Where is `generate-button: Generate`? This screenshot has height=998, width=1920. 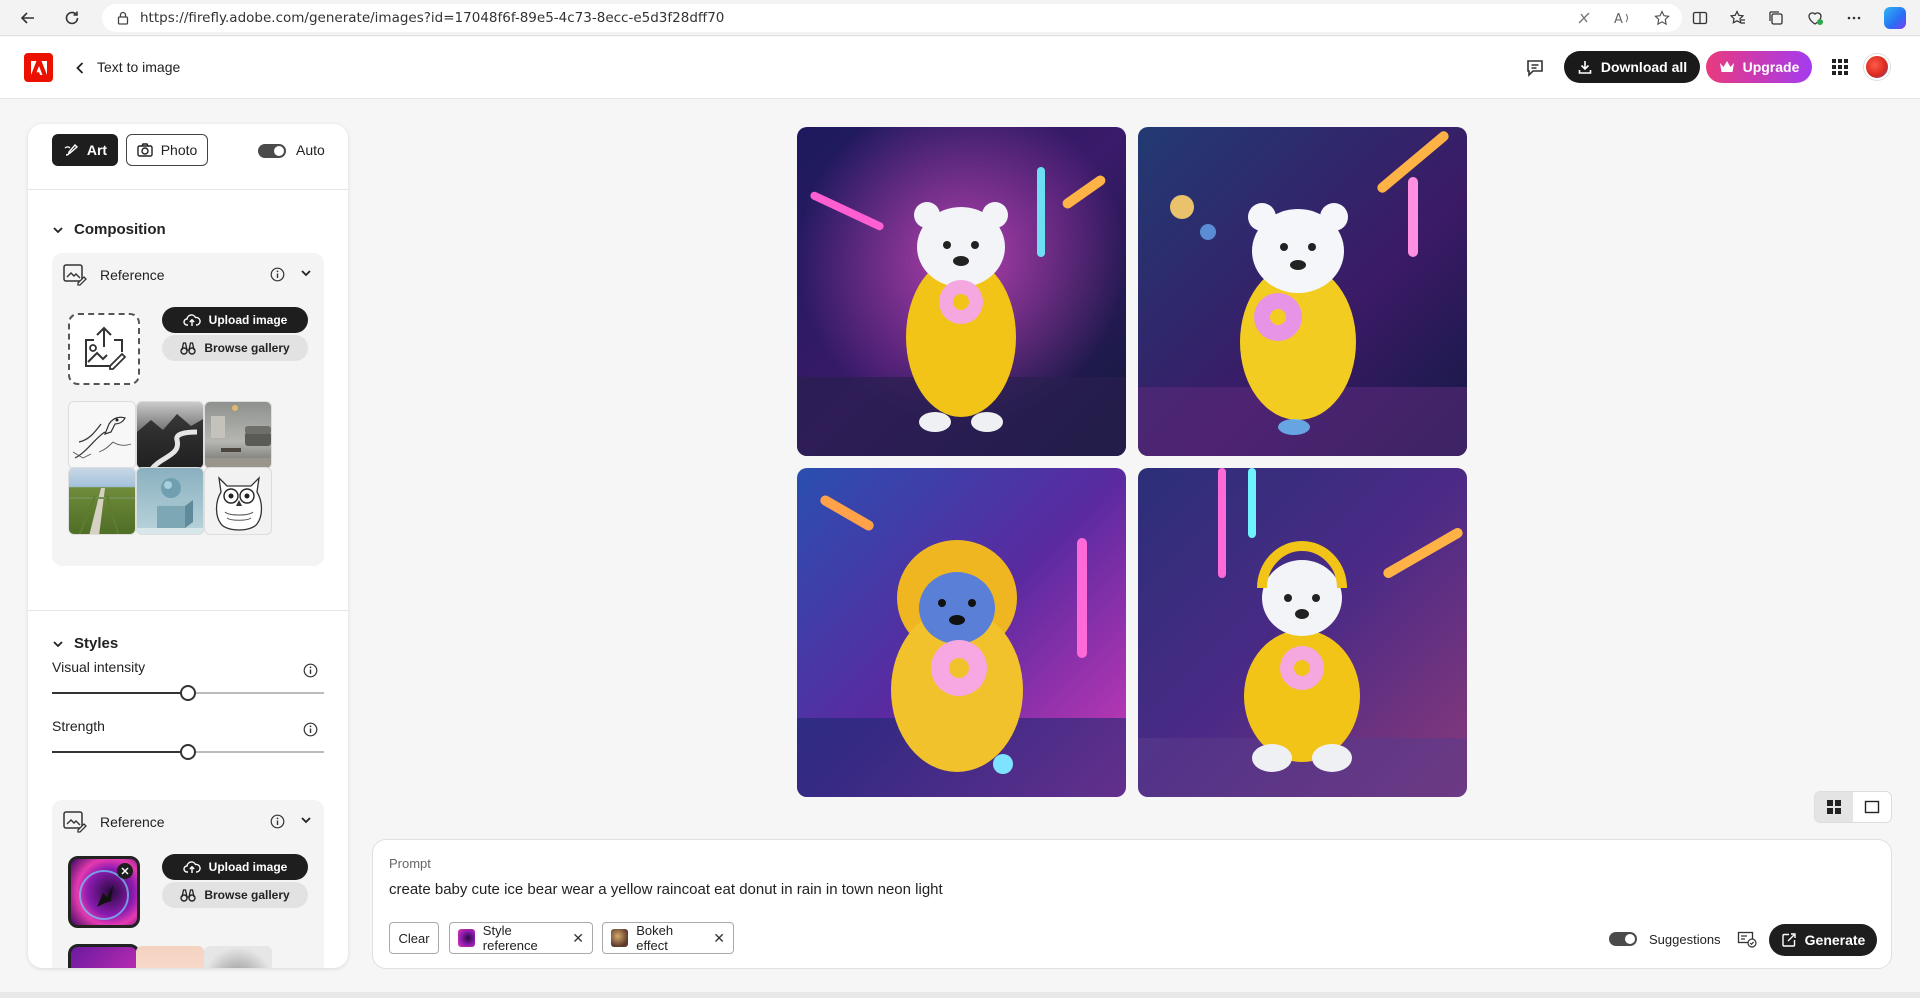 generate-button: Generate is located at coordinates (1823, 940).